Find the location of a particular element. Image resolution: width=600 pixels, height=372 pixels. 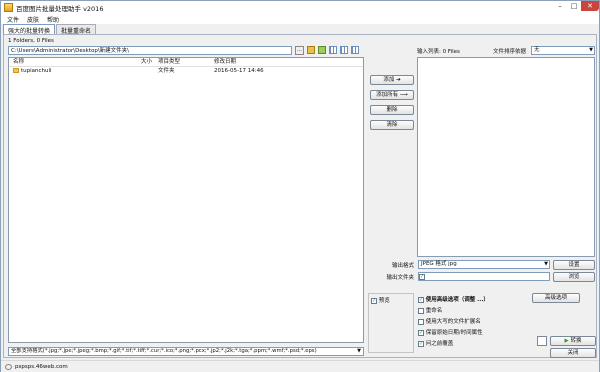

add-button: 添加 ➔ is located at coordinates (392, 80).